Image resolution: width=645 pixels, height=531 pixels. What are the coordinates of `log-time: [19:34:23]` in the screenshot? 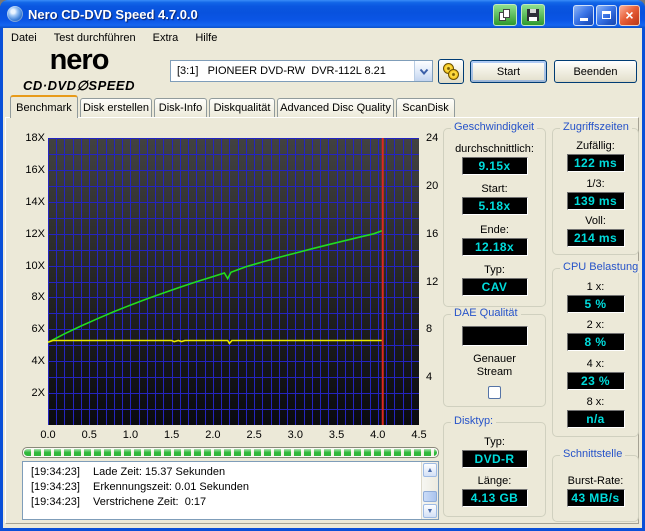 It's located at (55, 502).